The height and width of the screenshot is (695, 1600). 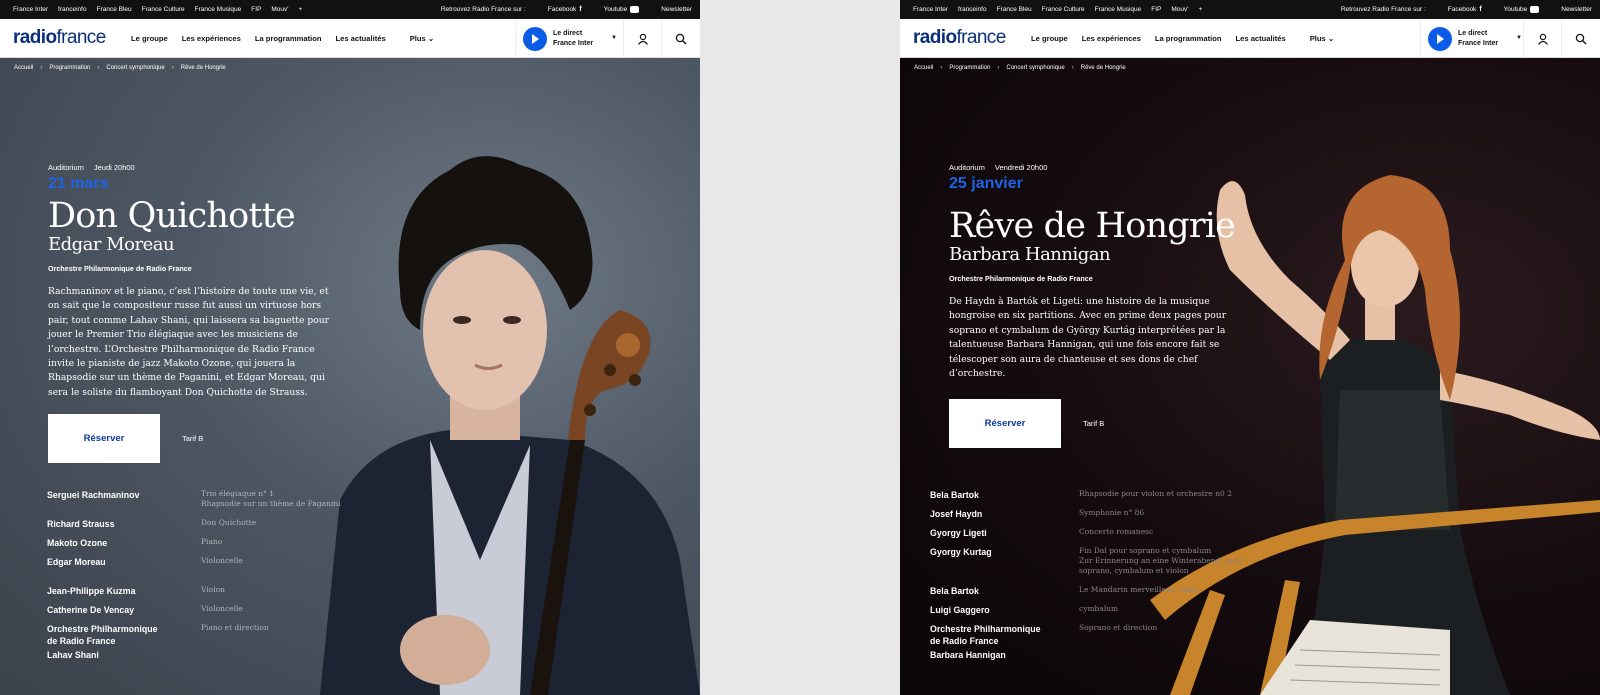 I want to click on work-title: Don Quichotte, so click(x=229, y=522).